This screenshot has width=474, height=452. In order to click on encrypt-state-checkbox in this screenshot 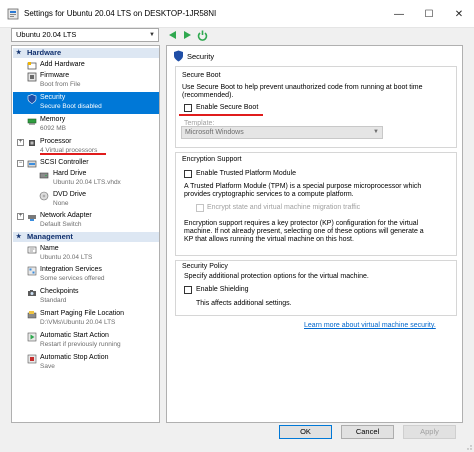, I will do `click(200, 208)`.